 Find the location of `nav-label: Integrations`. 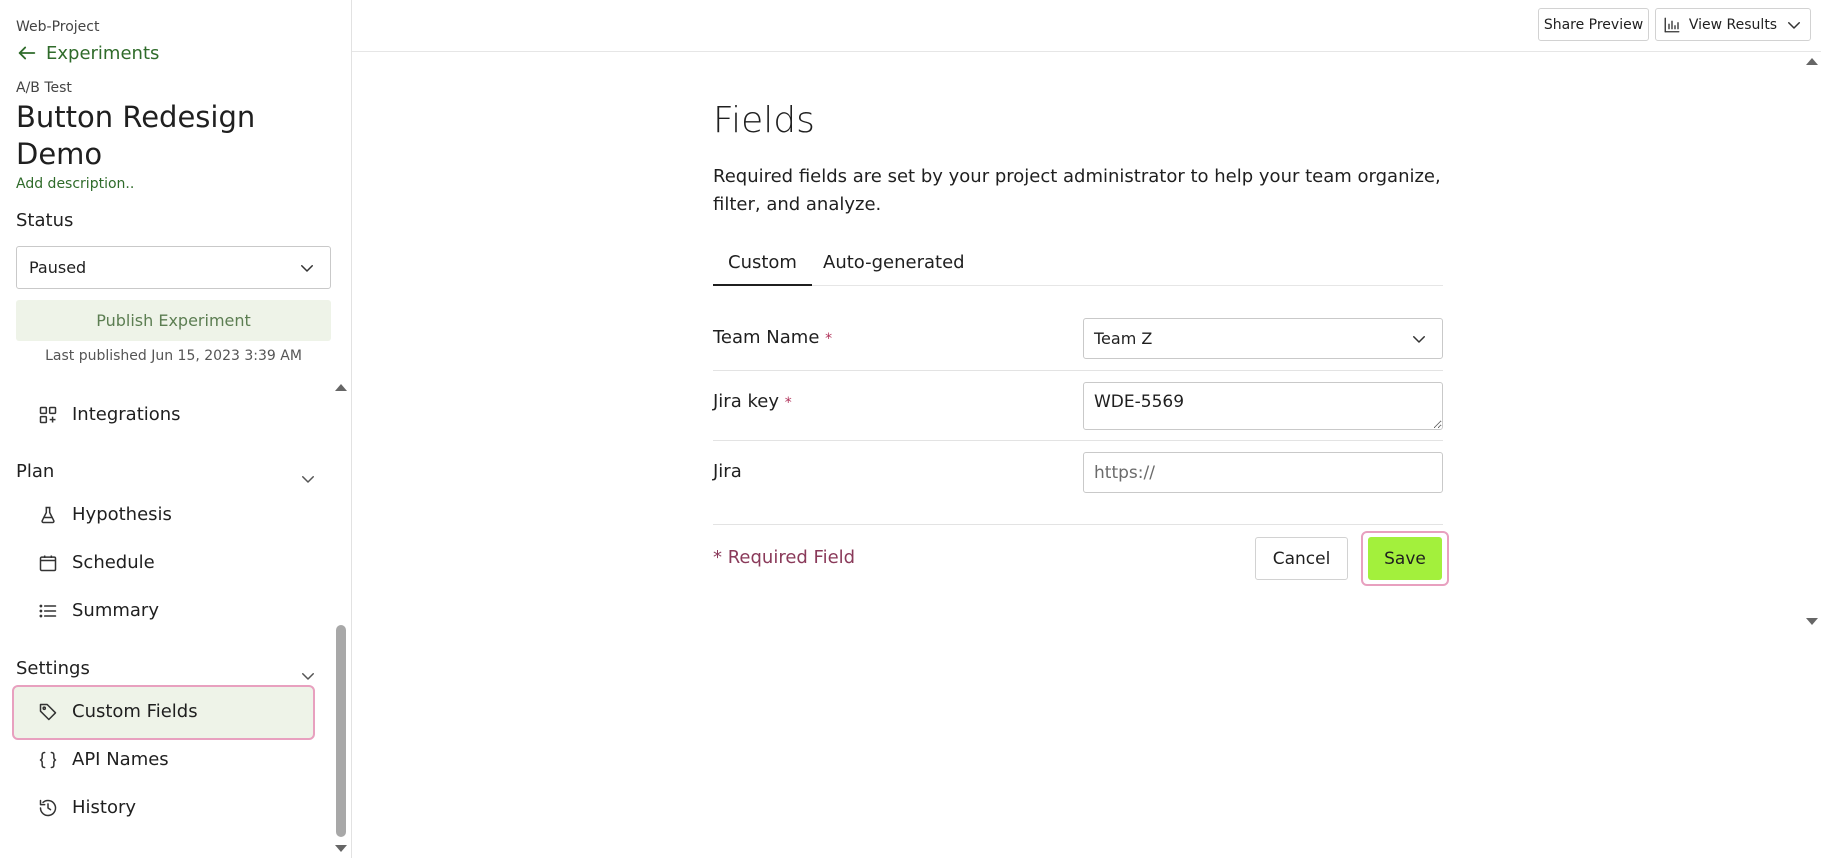

nav-label: Integrations is located at coordinates (126, 414).